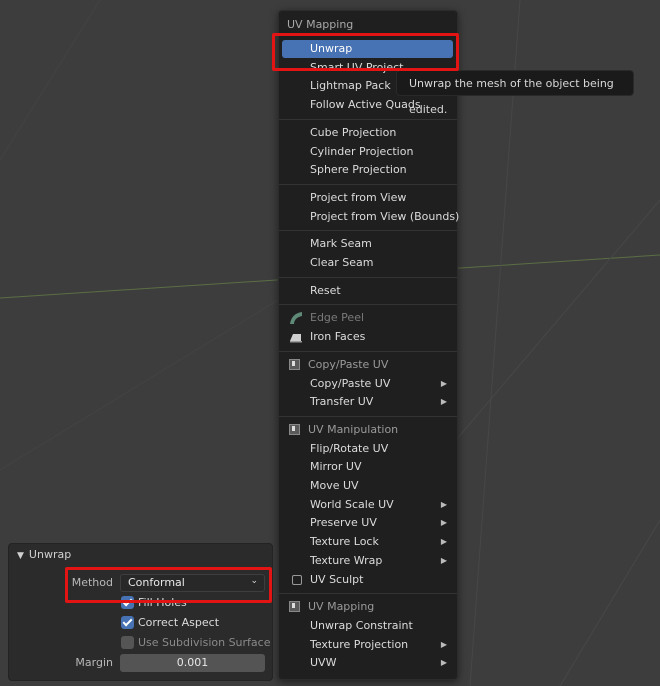  I want to click on menu-item-label: Copy/Paste UV, so click(350, 383).